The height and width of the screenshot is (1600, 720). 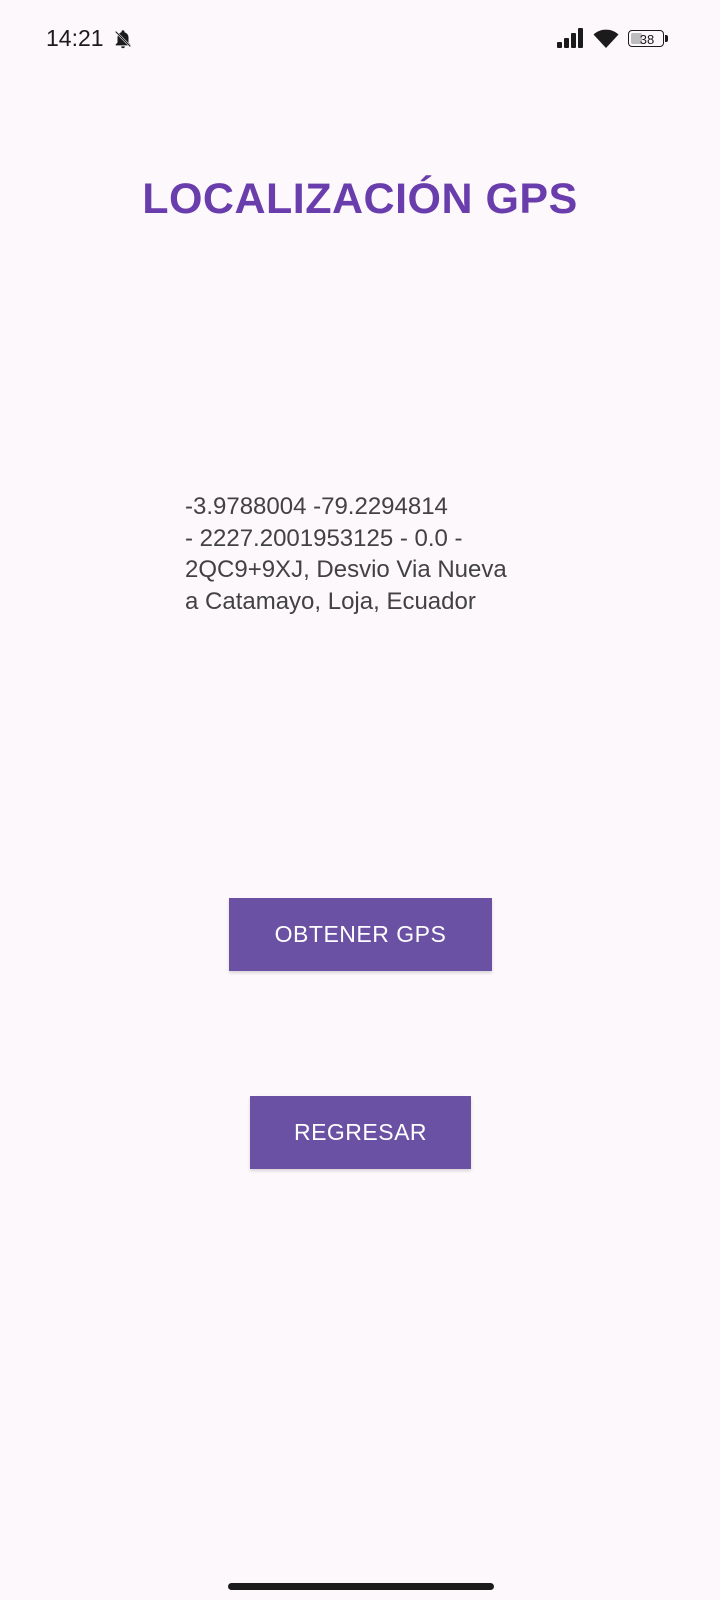 I want to click on battery-body: 38, so click(x=646, y=38).